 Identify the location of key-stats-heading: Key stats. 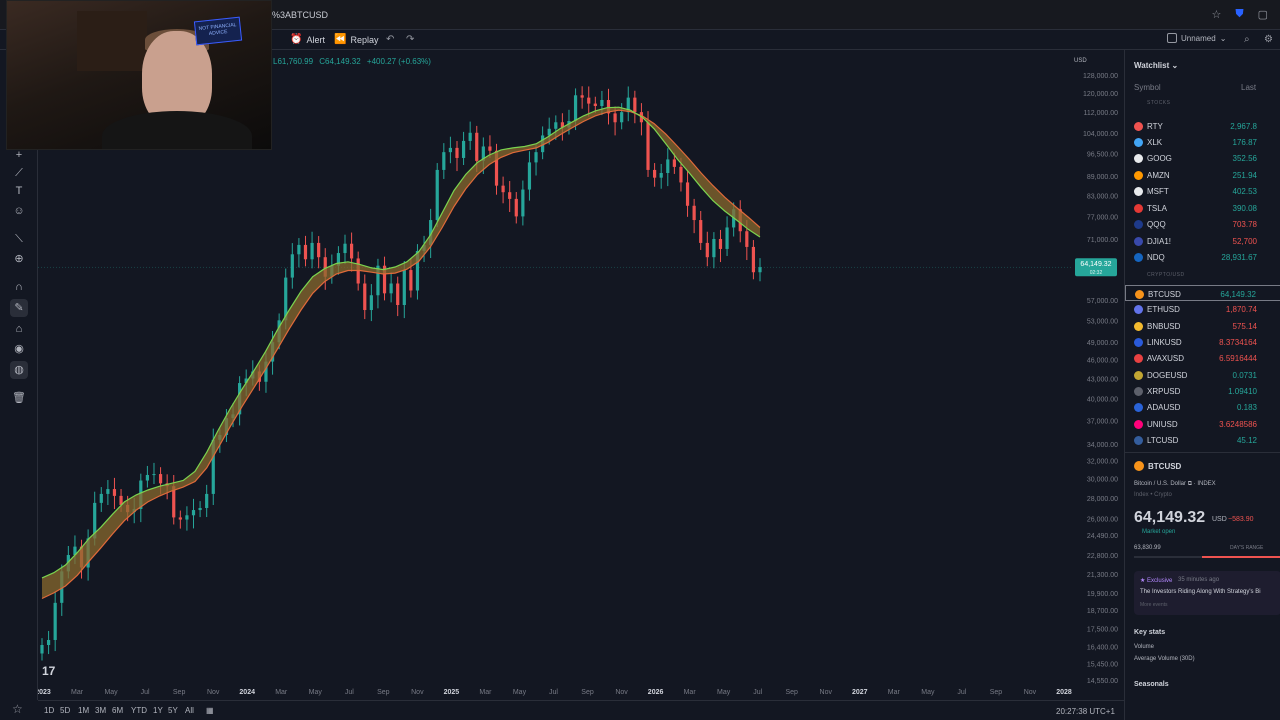
(1150, 632).